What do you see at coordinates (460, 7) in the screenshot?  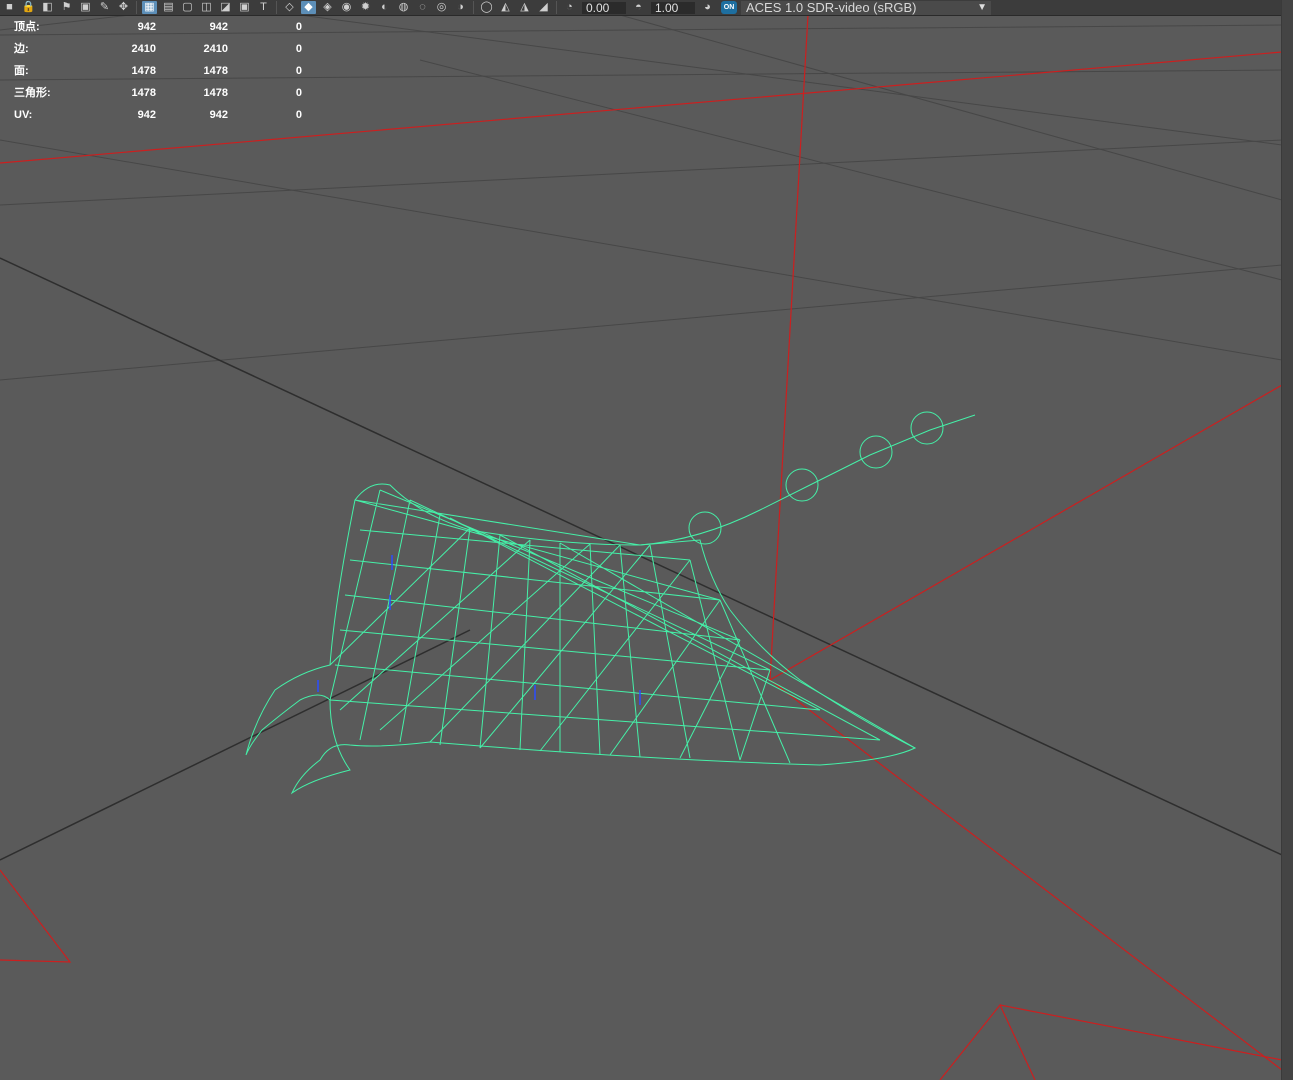 I see `depth-of-field-icon: ◑` at bounding box center [460, 7].